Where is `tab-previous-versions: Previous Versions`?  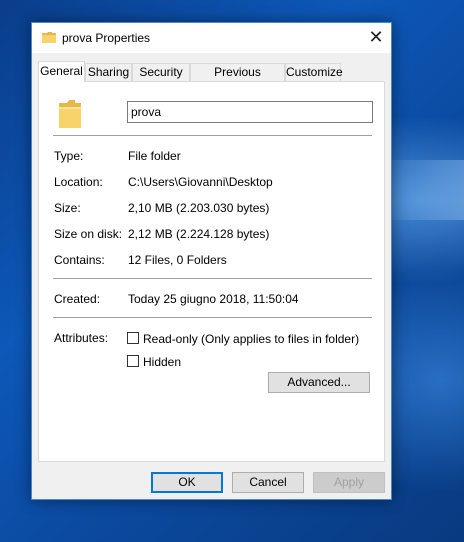
tab-previous-versions: Previous Versions is located at coordinates (237, 79).